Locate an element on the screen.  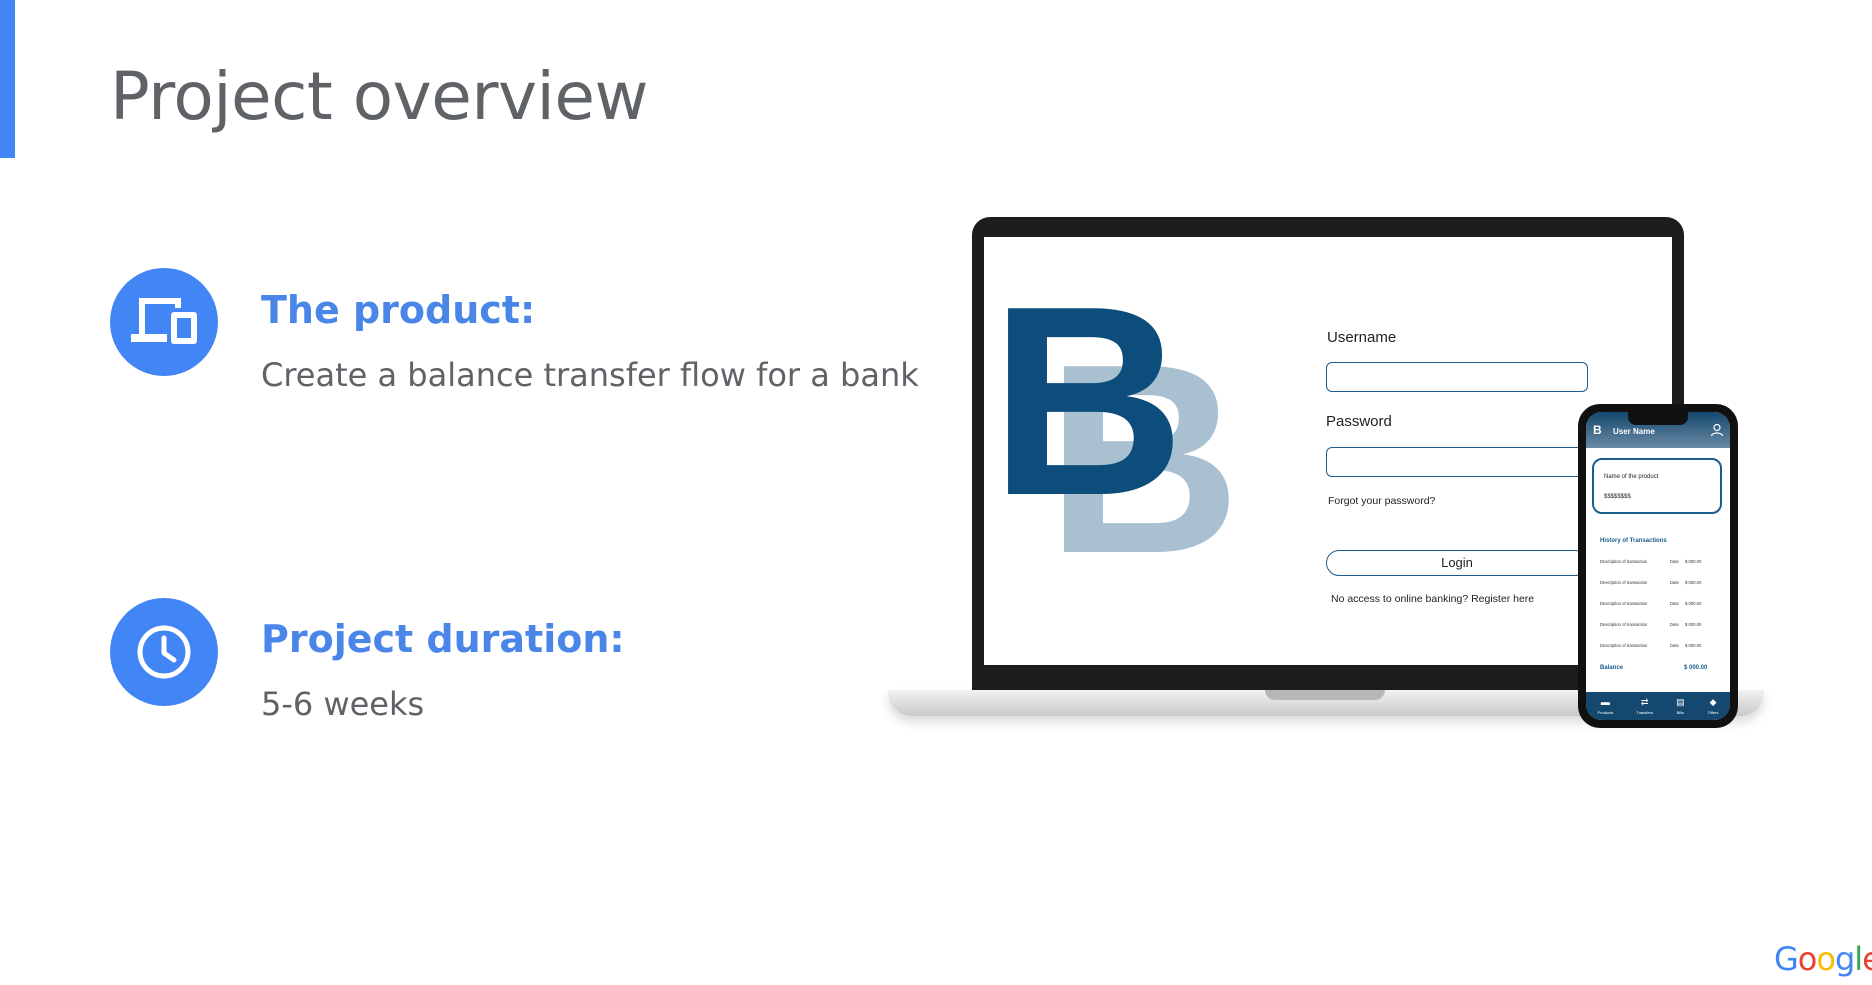
logo-letter: G is located at coordinates (1786, 959).